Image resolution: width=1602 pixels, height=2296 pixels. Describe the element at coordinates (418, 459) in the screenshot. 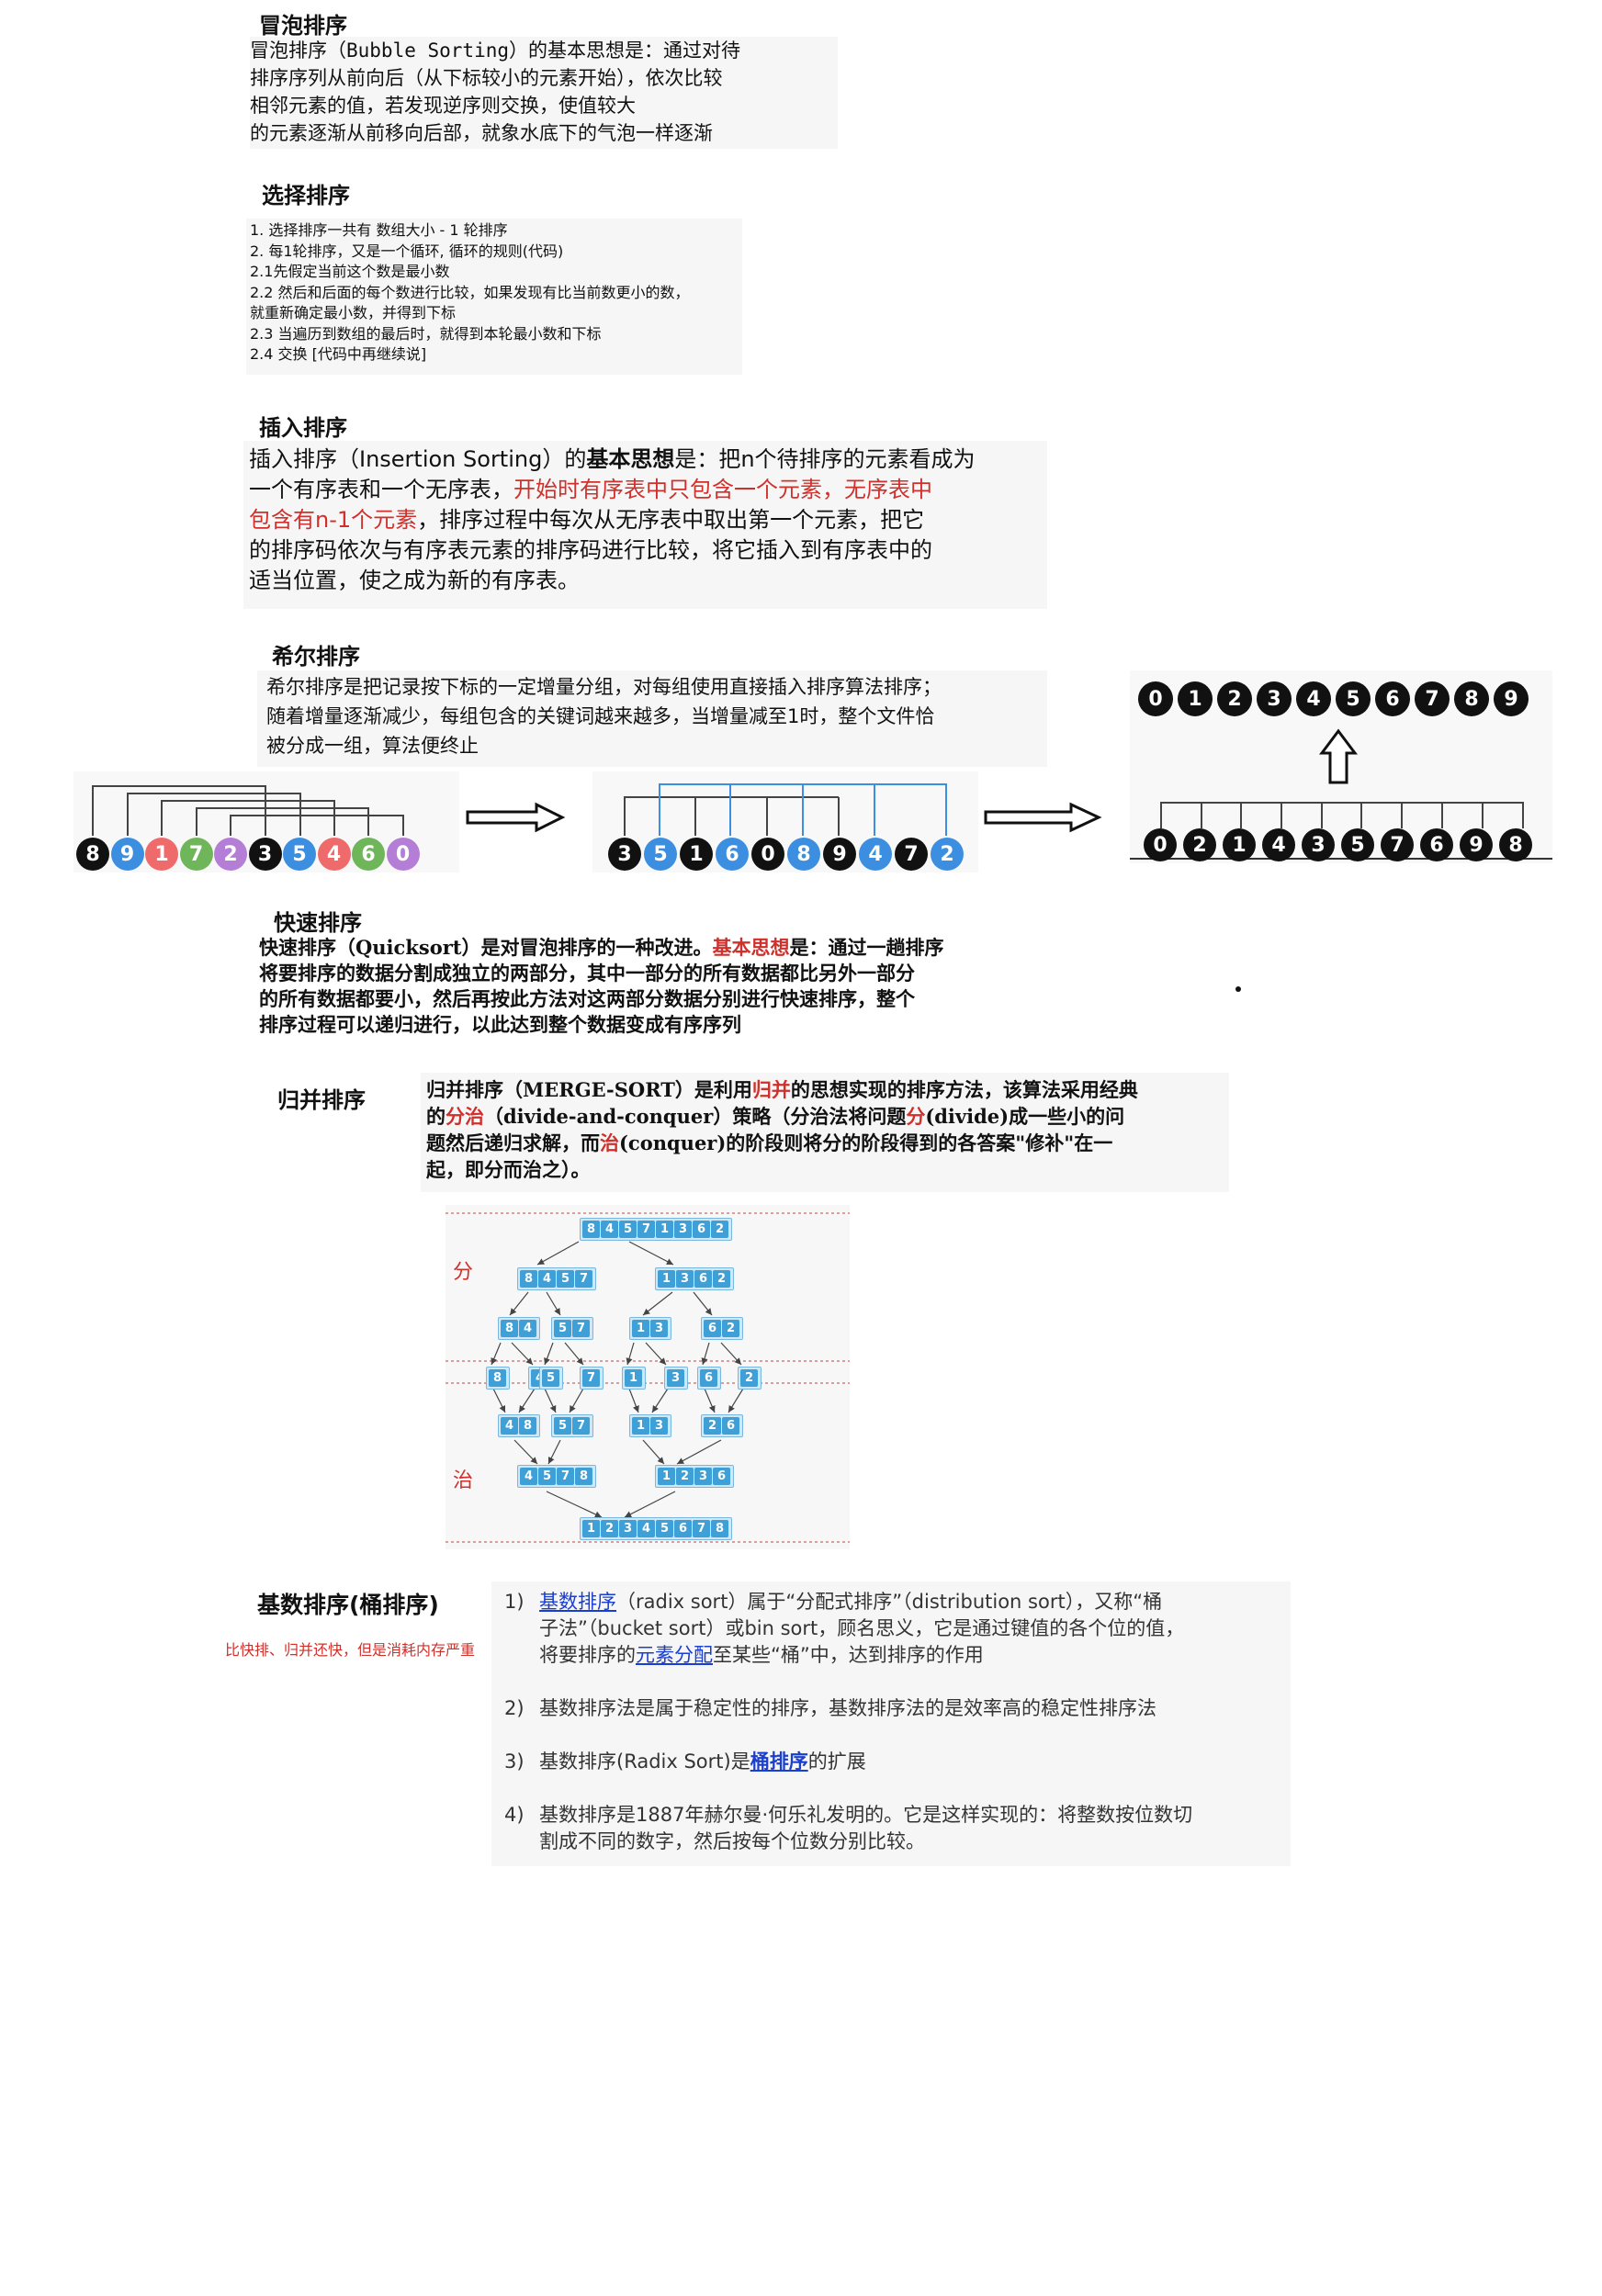

I see `insertion-text: 插入排序（Insertion Sorting）的` at that location.